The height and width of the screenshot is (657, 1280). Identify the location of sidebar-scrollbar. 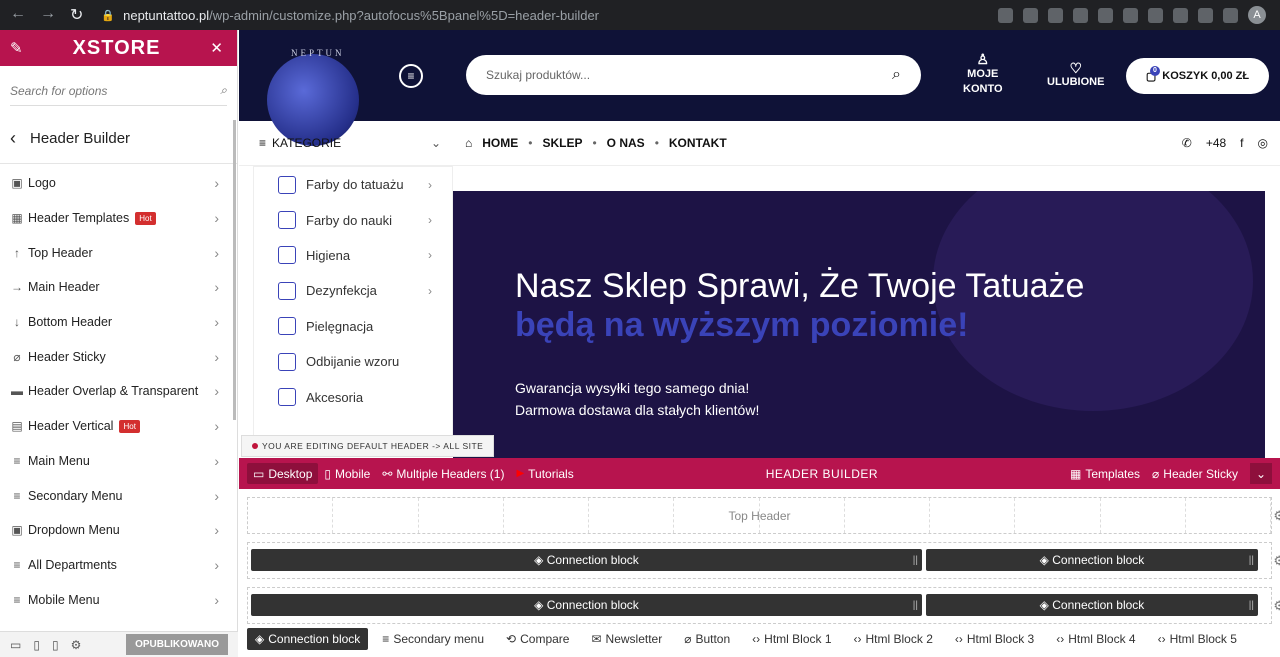
(234, 270).